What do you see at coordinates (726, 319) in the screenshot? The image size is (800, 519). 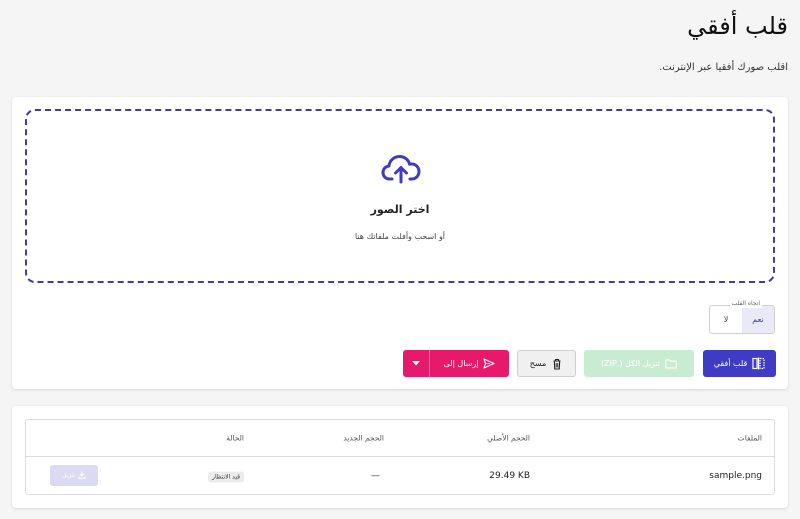 I see `direction-option-no: لا` at bounding box center [726, 319].